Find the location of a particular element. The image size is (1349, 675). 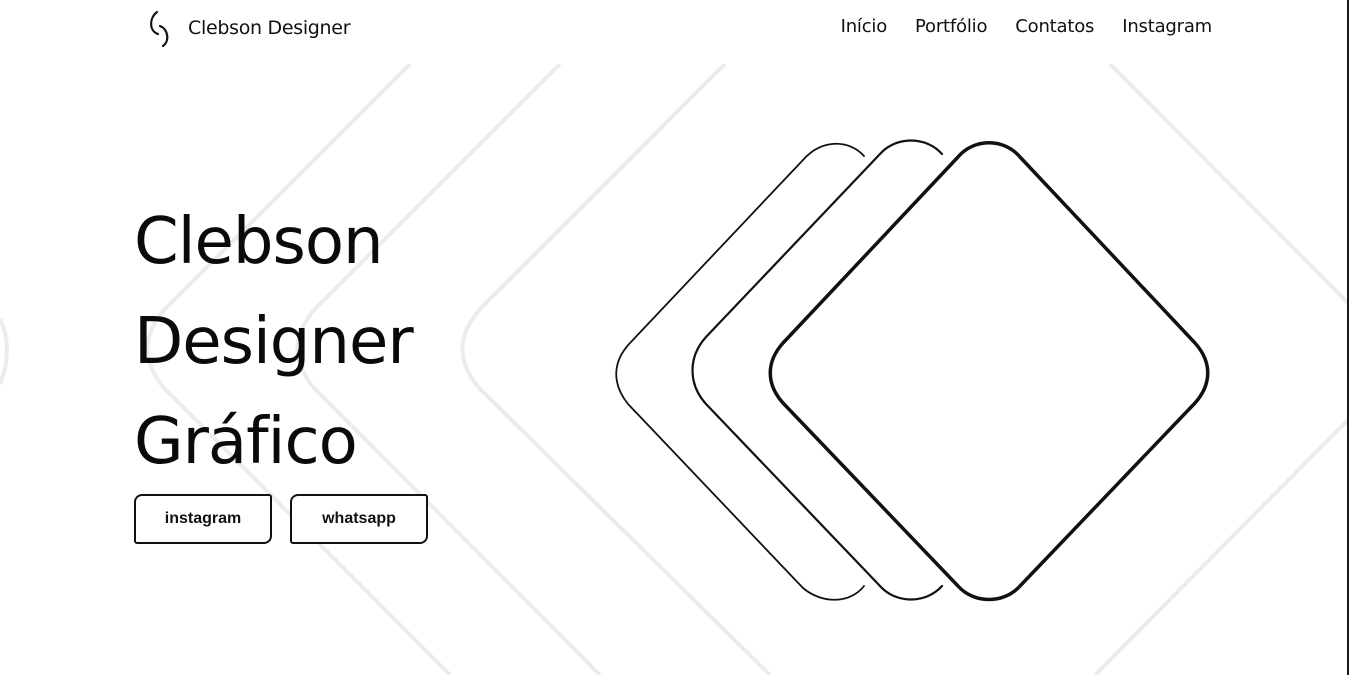

main-nav: Início Portfólio Contatos Instagram is located at coordinates (1027, 26).